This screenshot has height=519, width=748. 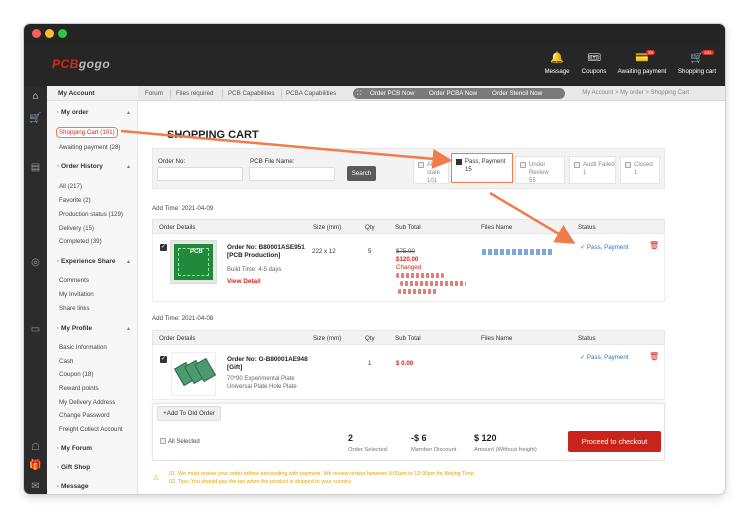 What do you see at coordinates (592, 170) in the screenshot?
I see `status-filter-audit-failed: Audit Failed 1` at bounding box center [592, 170].